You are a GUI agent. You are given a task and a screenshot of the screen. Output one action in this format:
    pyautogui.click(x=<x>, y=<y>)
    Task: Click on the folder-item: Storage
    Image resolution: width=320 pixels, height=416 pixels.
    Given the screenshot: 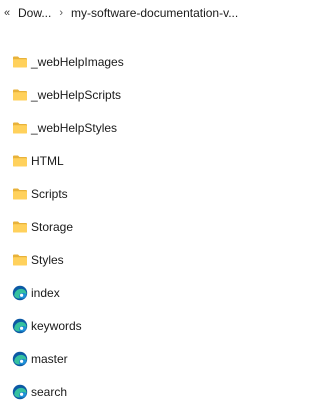 What is the action you would take?
    pyautogui.click(x=128, y=226)
    